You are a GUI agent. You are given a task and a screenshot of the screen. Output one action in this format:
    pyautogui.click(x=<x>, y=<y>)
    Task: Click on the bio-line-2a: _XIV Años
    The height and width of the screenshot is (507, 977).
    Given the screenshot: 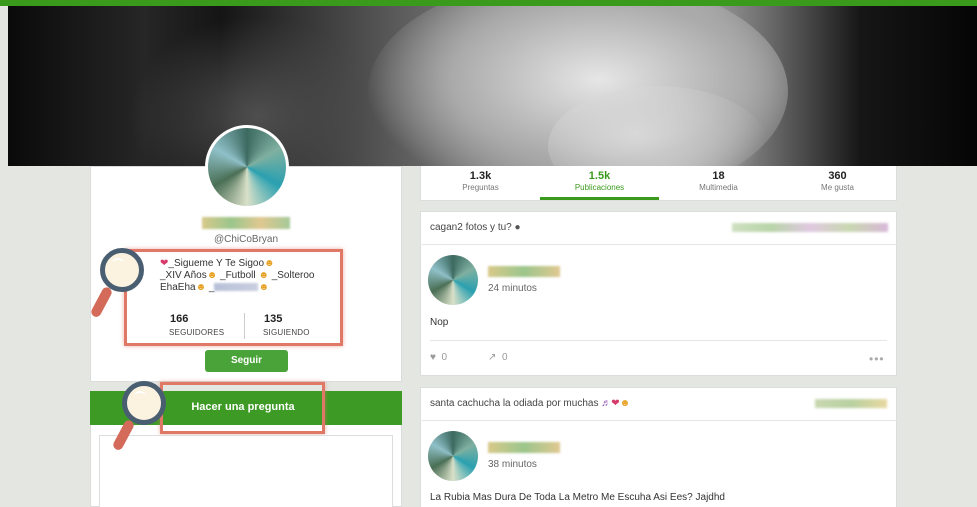 What is the action you would take?
    pyautogui.click(x=183, y=275)
    